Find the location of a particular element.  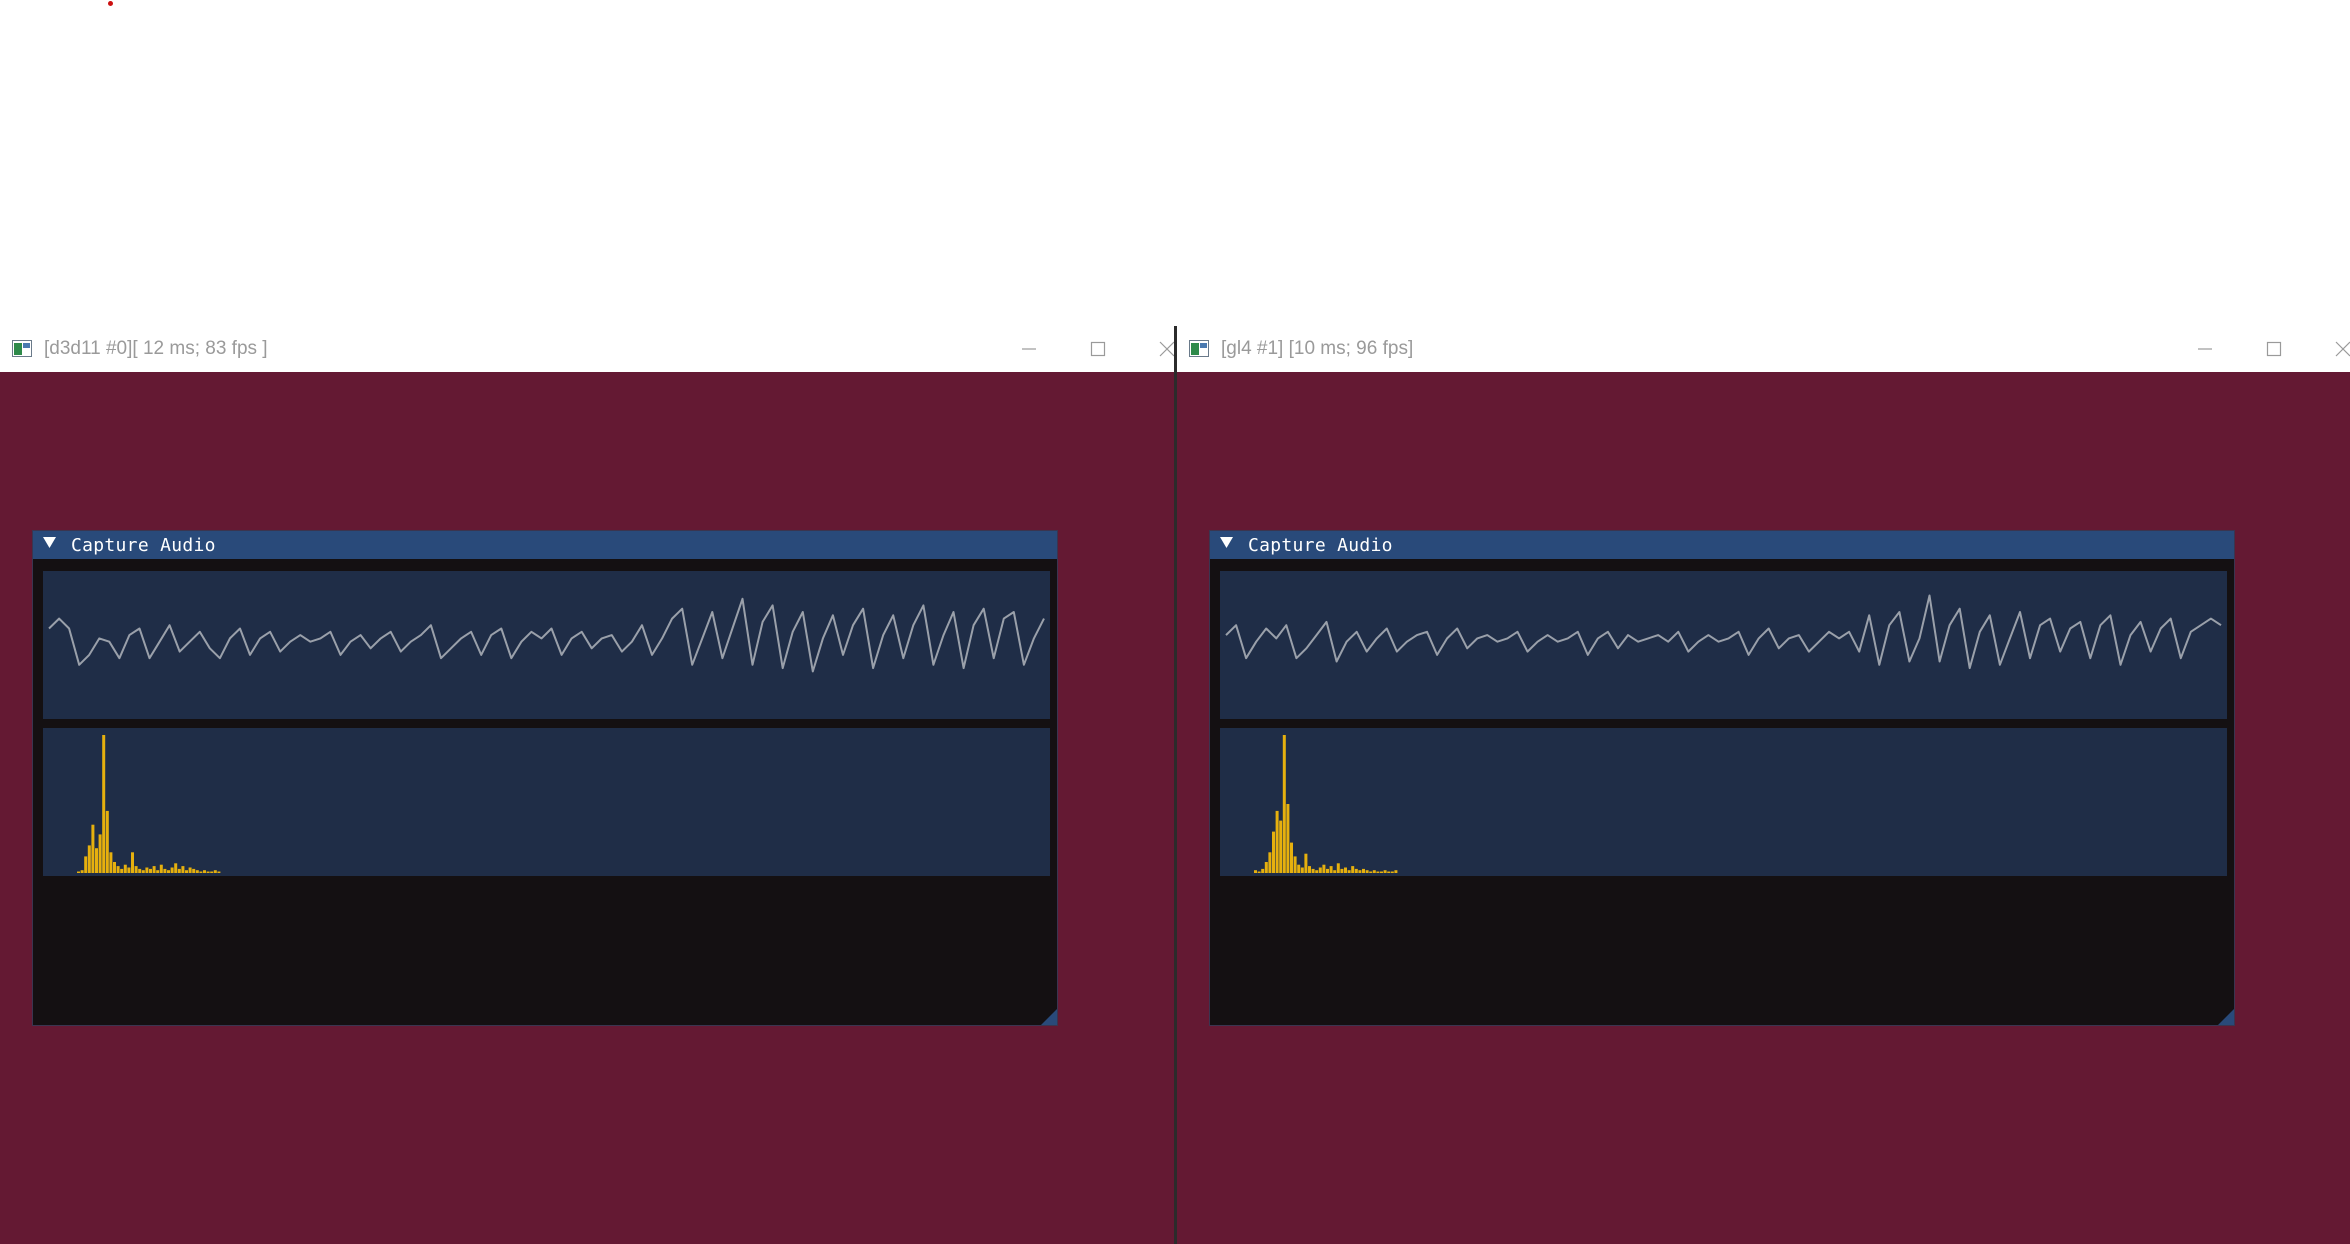

panel-title: Capture Audio is located at coordinates (1320, 545).